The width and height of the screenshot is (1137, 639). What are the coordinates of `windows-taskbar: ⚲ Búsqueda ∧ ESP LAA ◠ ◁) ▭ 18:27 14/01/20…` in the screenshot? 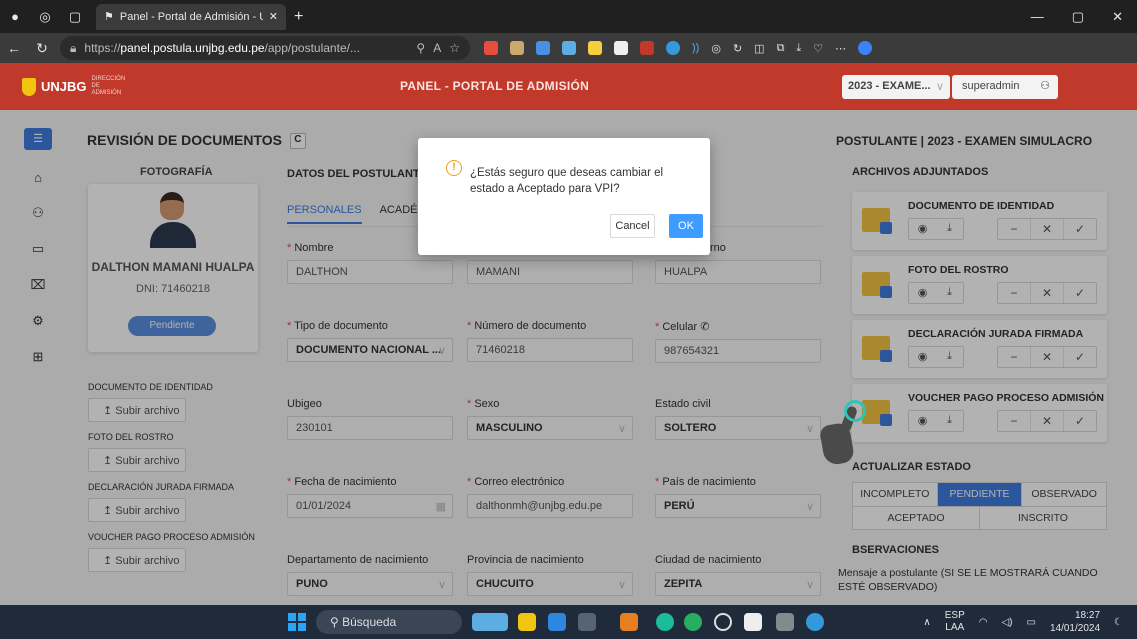 It's located at (568, 622).